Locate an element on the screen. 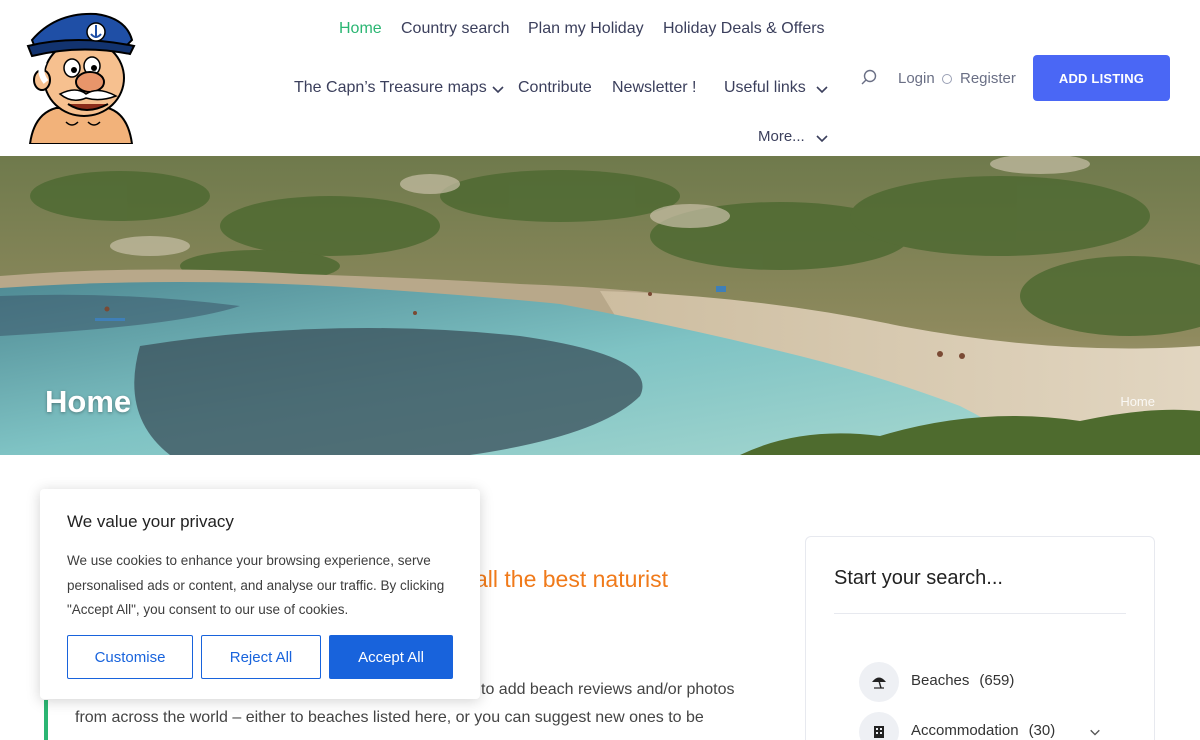 The width and height of the screenshot is (1200, 740). nav-newsletter: Newsletter ! is located at coordinates (654, 88).